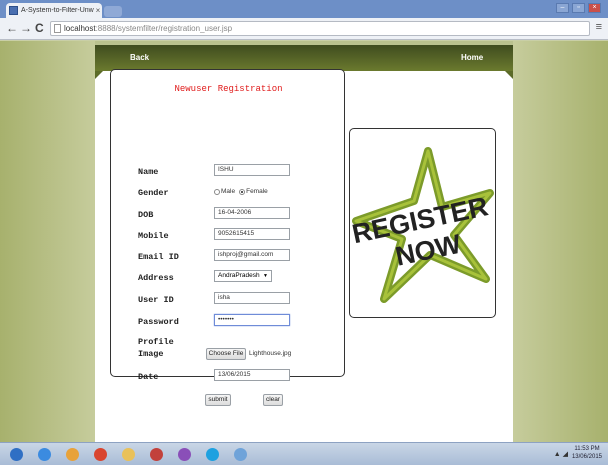  I want to click on dob-label: DOB, so click(146, 215).